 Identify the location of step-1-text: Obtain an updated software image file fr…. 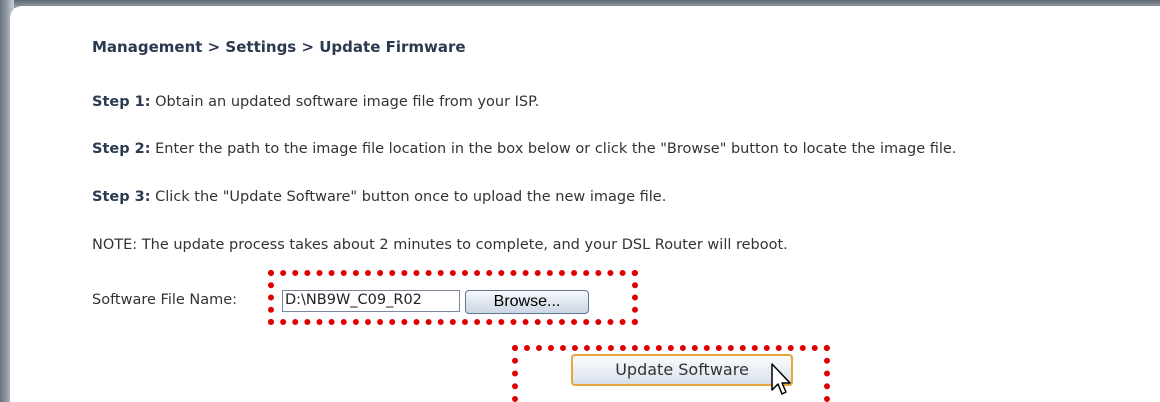
(345, 102).